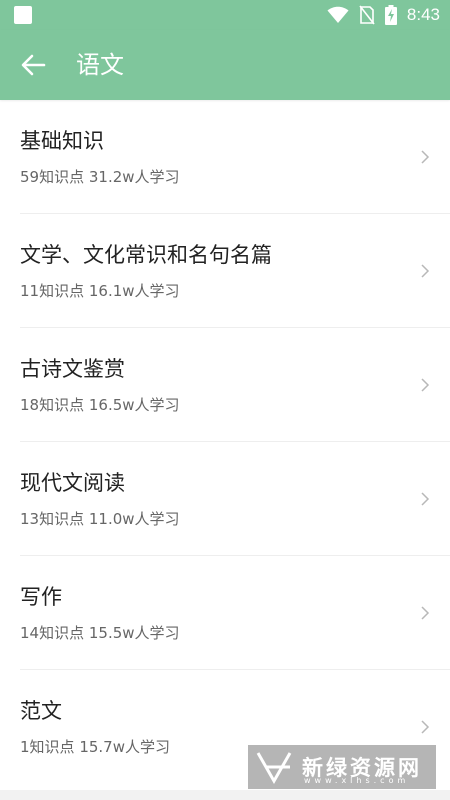  What do you see at coordinates (338, 14) in the screenshot?
I see `wifi-icon` at bounding box center [338, 14].